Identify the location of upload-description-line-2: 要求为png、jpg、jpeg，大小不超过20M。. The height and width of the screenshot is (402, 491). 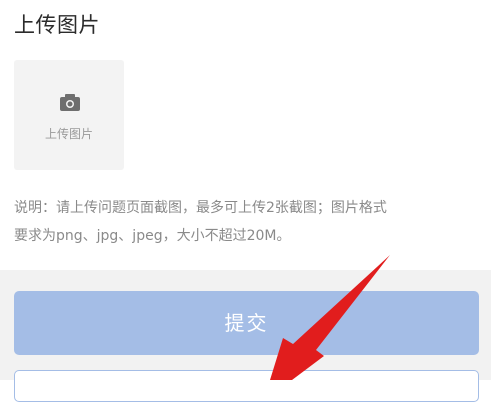
(152, 236).